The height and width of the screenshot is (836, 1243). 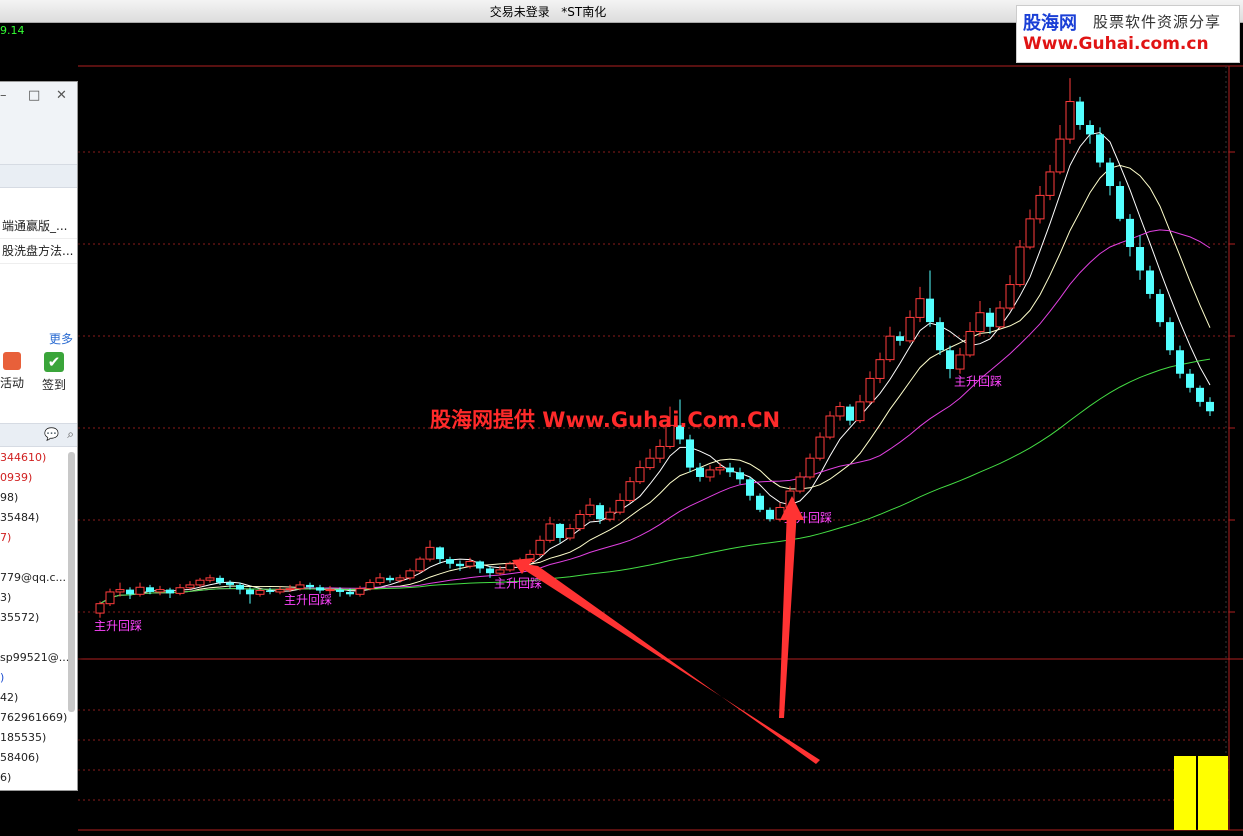 I want to click on contact-item: 6), so click(x=38, y=778).